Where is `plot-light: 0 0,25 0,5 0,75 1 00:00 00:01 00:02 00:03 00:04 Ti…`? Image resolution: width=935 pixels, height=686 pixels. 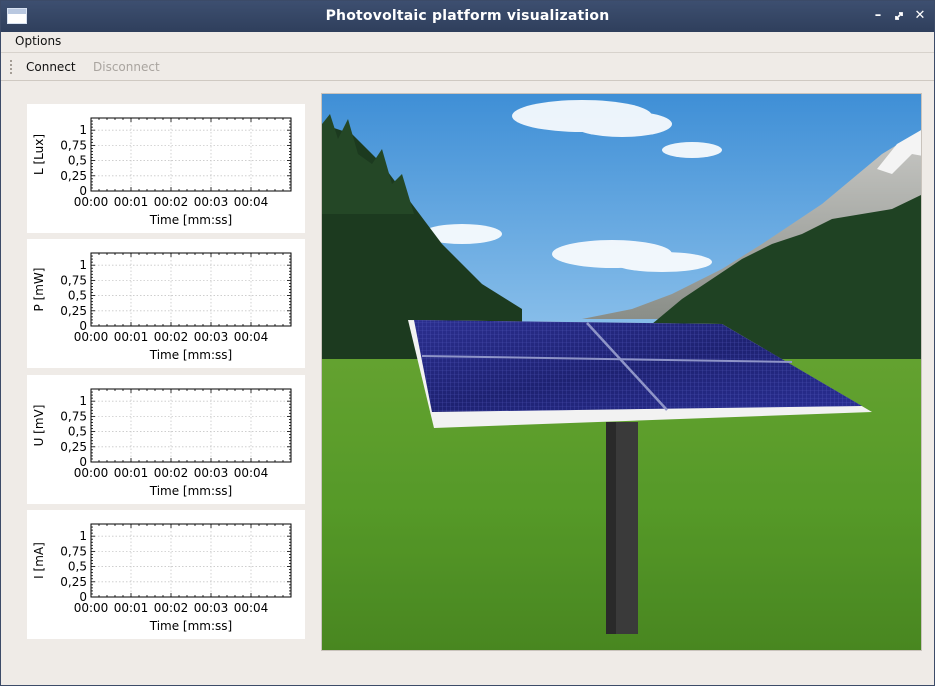 plot-light: 0 0,25 0,5 0,75 1 00:00 00:01 00:02 00:03 00:04 Ti… is located at coordinates (166, 168).